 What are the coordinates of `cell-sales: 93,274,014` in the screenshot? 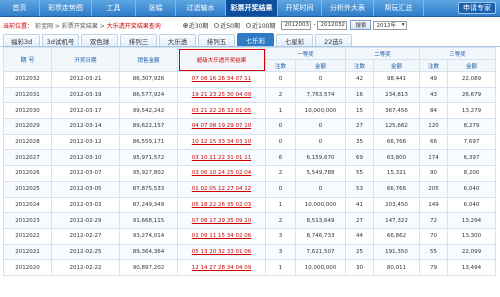 It's located at (148, 236).